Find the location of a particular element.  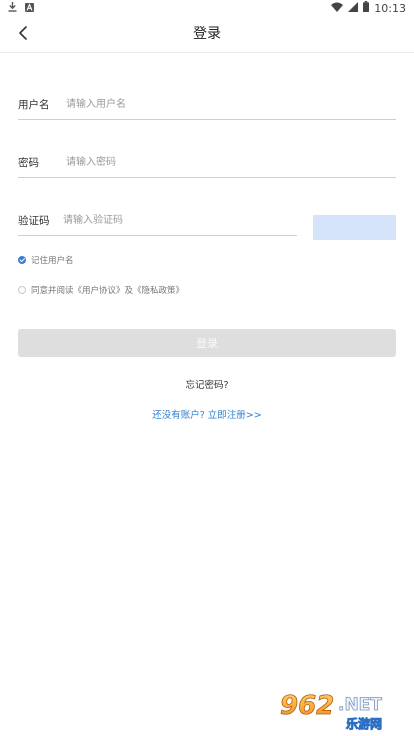

status-right: 10:13 is located at coordinates (372, 8).